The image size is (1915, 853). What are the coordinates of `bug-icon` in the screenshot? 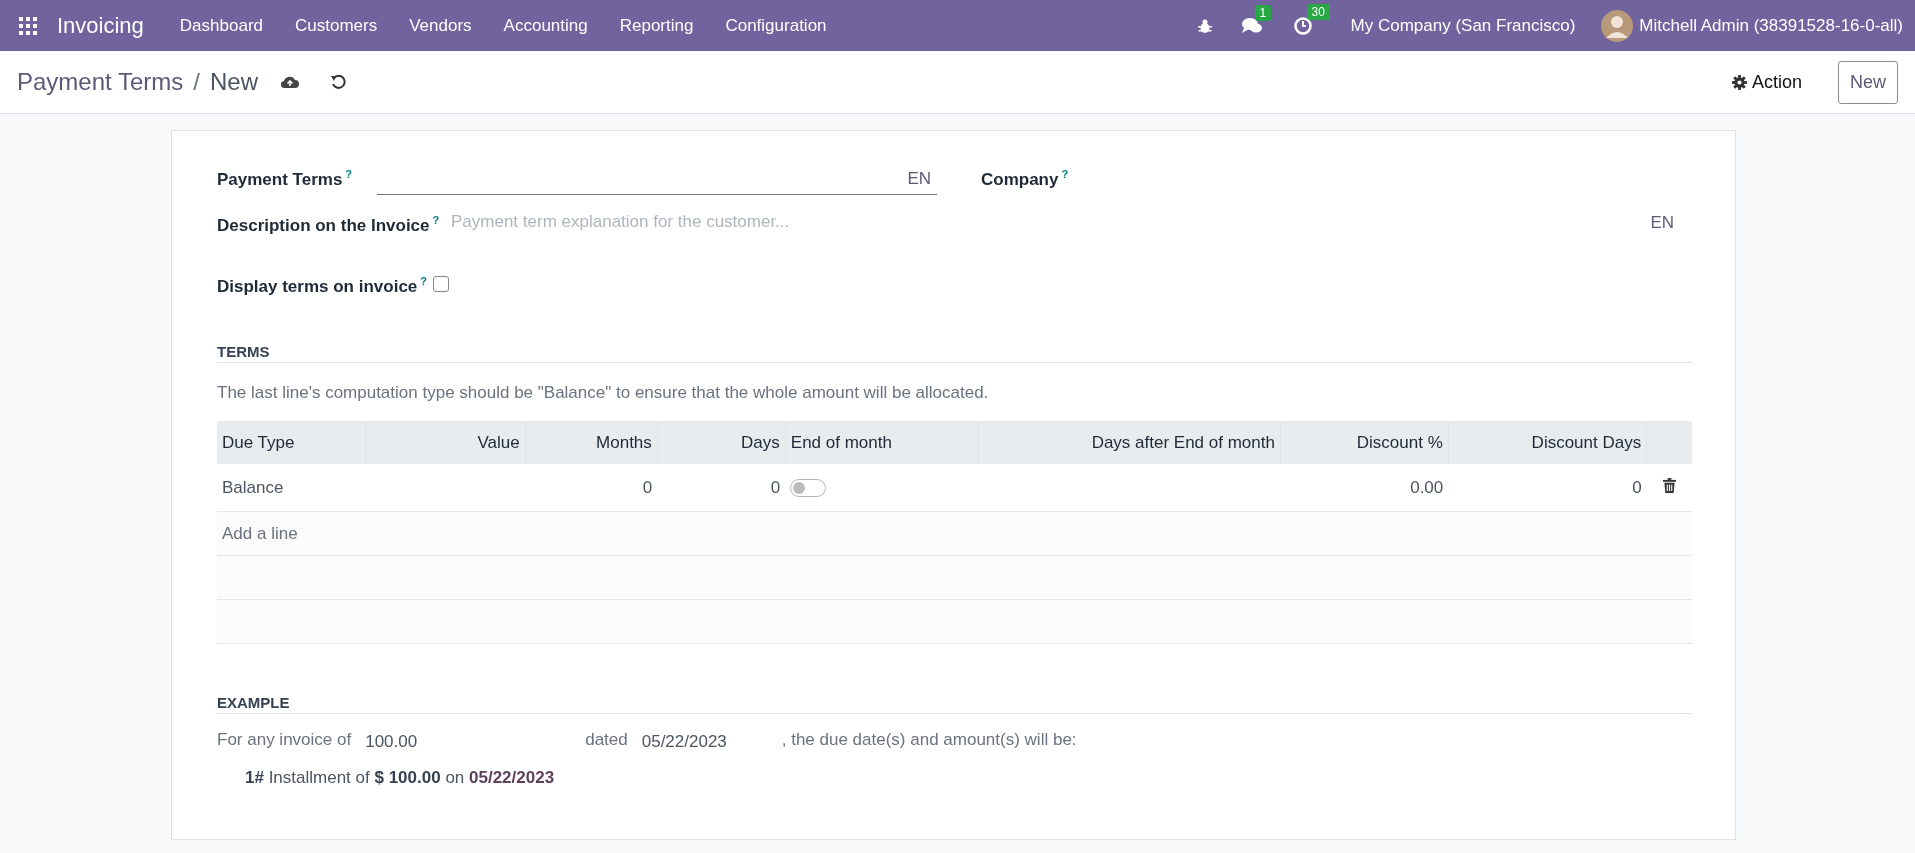 It's located at (1204, 25).